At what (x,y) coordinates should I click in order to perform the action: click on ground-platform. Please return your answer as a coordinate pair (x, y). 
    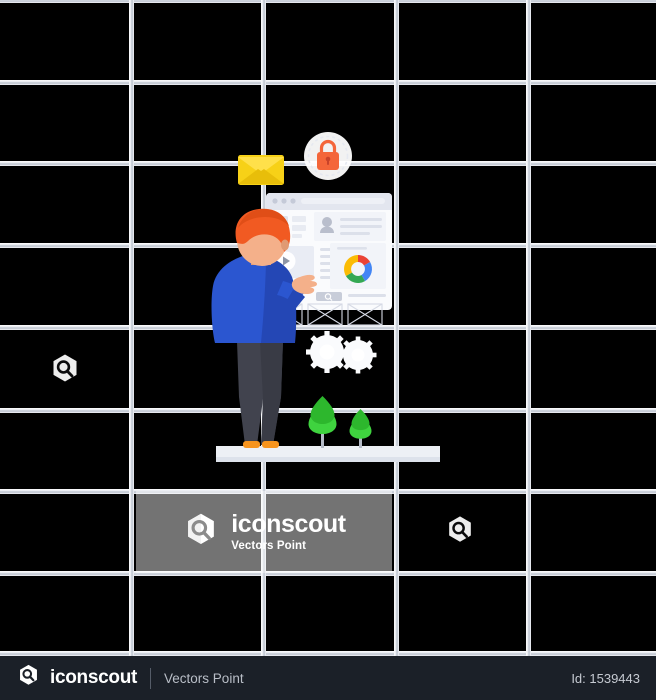
    Looking at the image, I should click on (328, 454).